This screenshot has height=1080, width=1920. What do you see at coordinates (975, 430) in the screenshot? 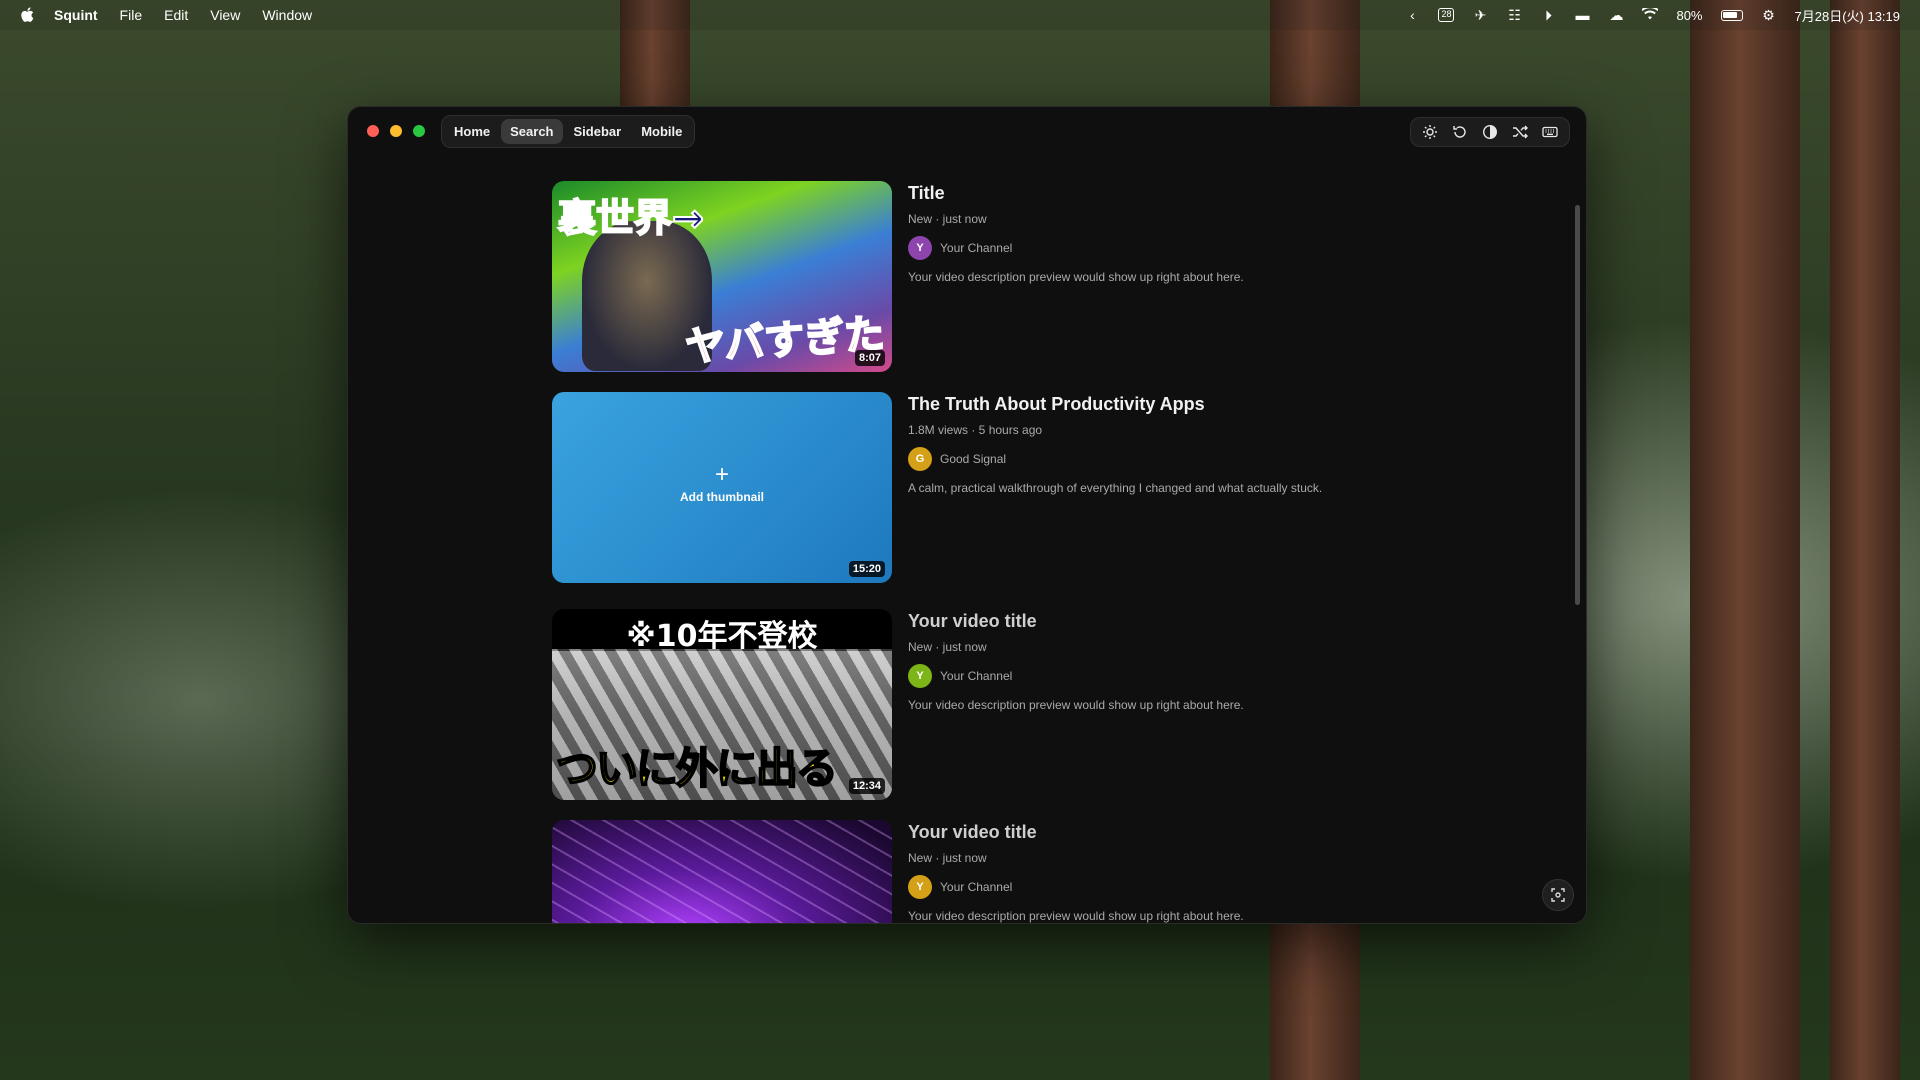
I see `video-stats: 1.8M views · 5 hours ago` at bounding box center [975, 430].